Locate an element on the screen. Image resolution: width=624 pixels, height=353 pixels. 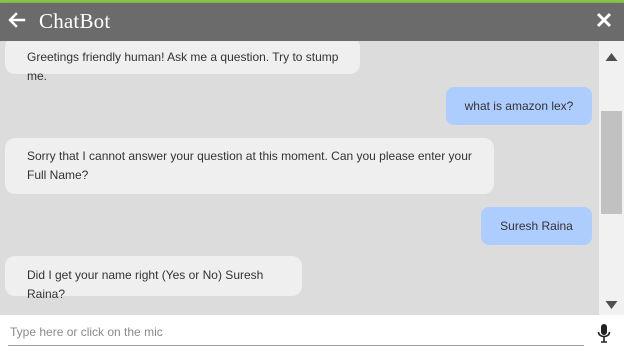
mic-button is located at coordinates (604, 334).